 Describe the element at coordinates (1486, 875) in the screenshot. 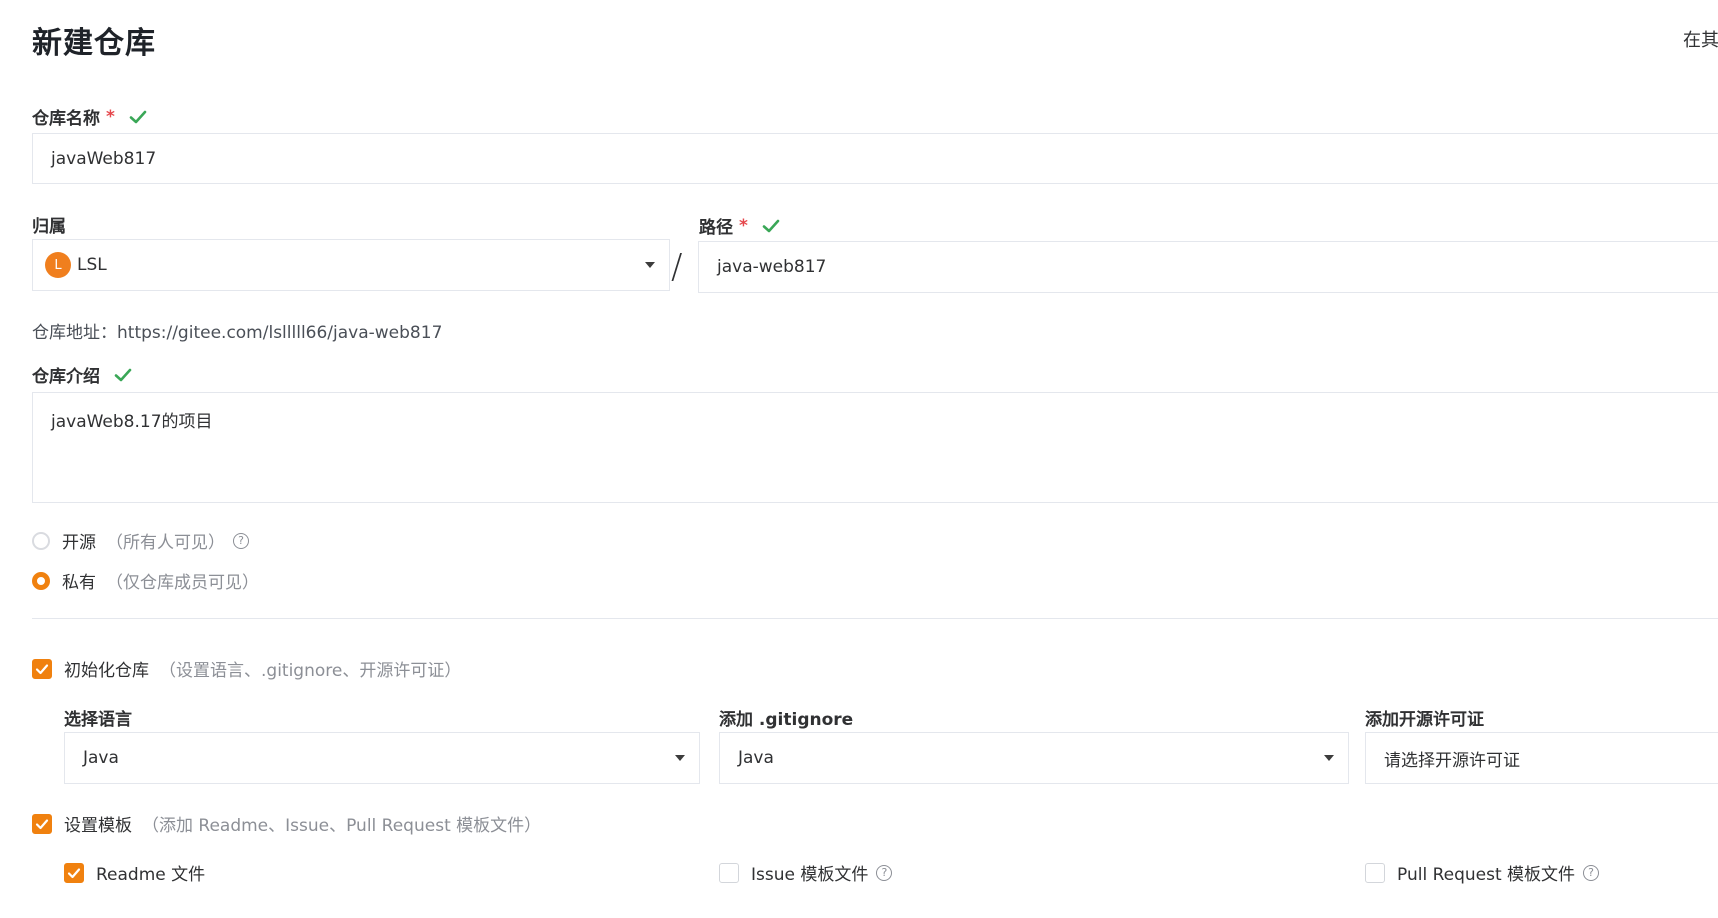

I see `pr-label: Pull Request 模板文件` at that location.